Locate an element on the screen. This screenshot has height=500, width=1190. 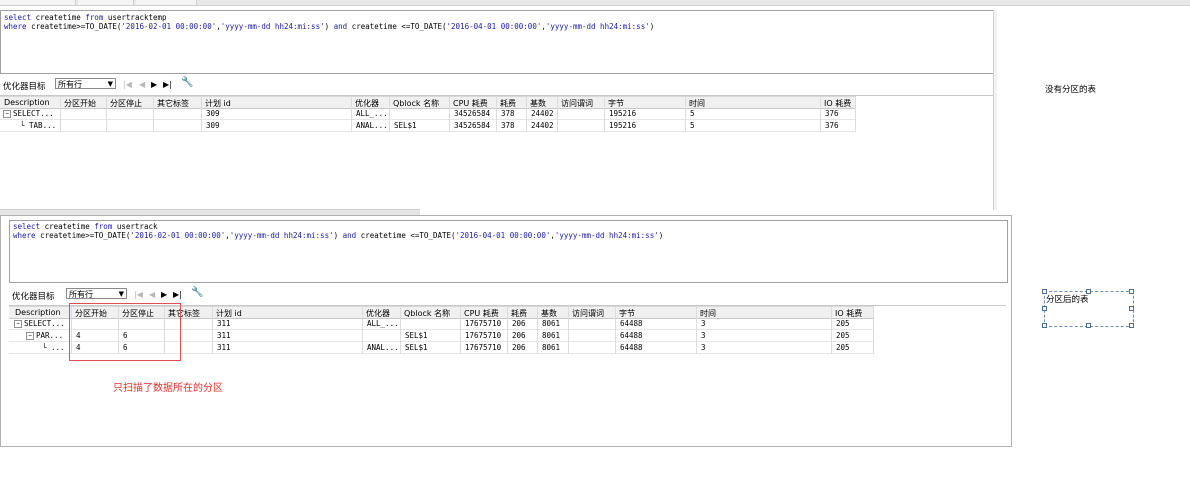
side-note-unpartitioned: 没有分区的表 is located at coordinates (1071, 90).